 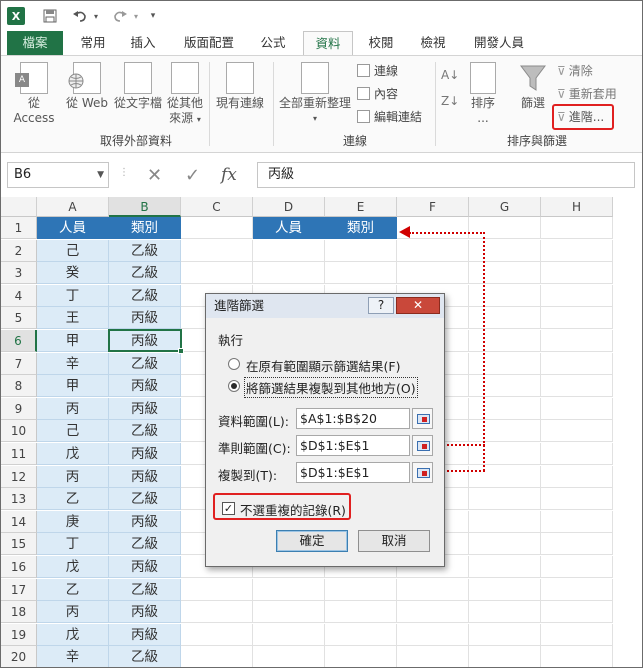 I want to click on cell-a20: 辛, so click(x=73, y=656).